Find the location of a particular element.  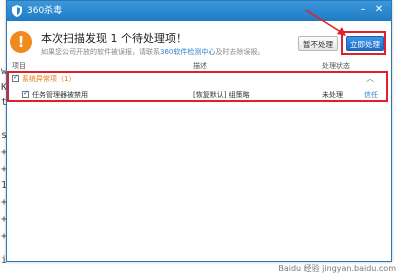

trust-link: 信任 is located at coordinates (371, 95).